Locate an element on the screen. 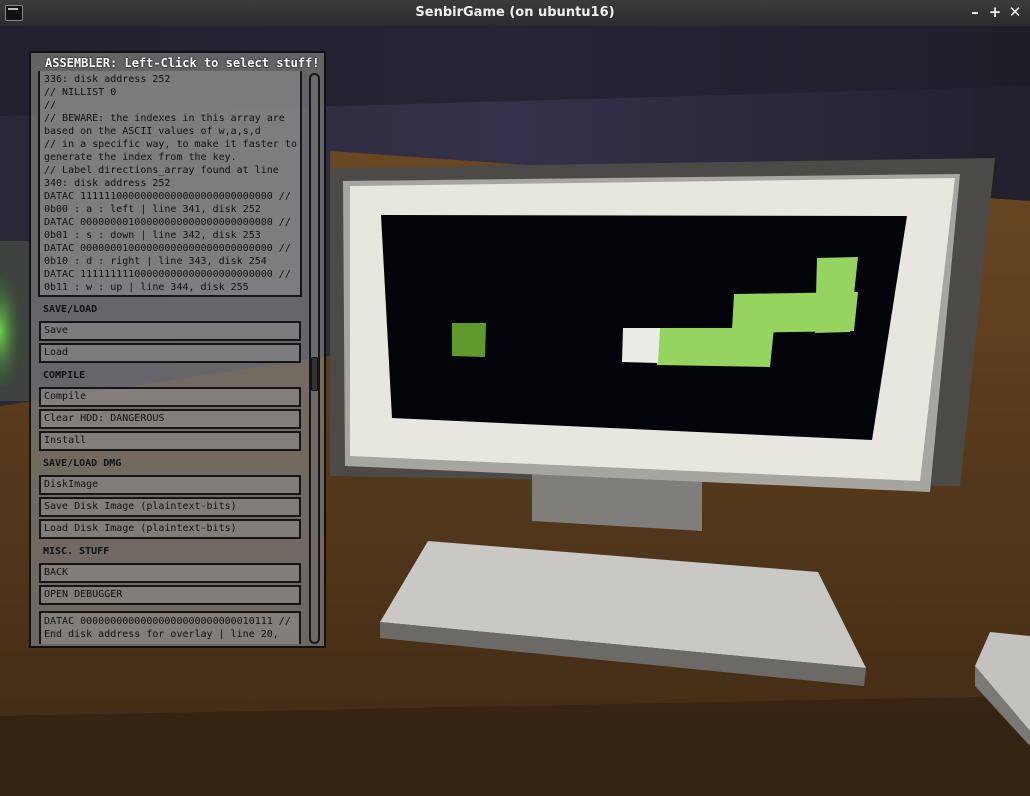 The image size is (1030, 796). load-disk-image-button: Load Disk Image (plaintext-bits) is located at coordinates (170, 529).